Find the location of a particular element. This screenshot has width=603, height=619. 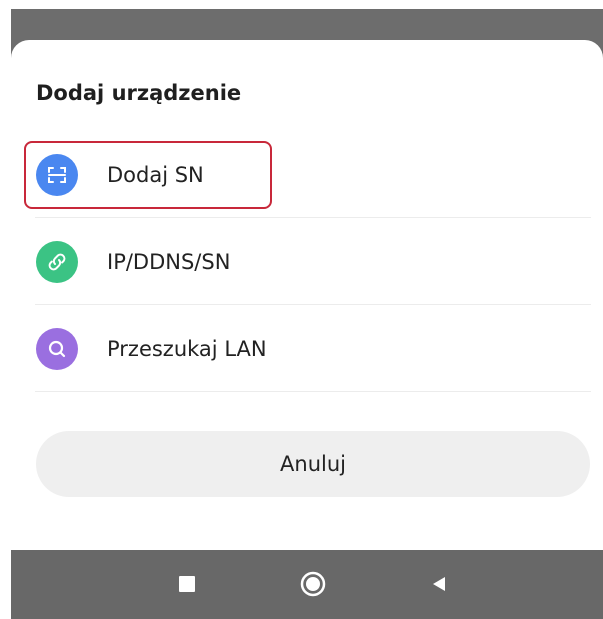

navigation-bar is located at coordinates (307, 584).